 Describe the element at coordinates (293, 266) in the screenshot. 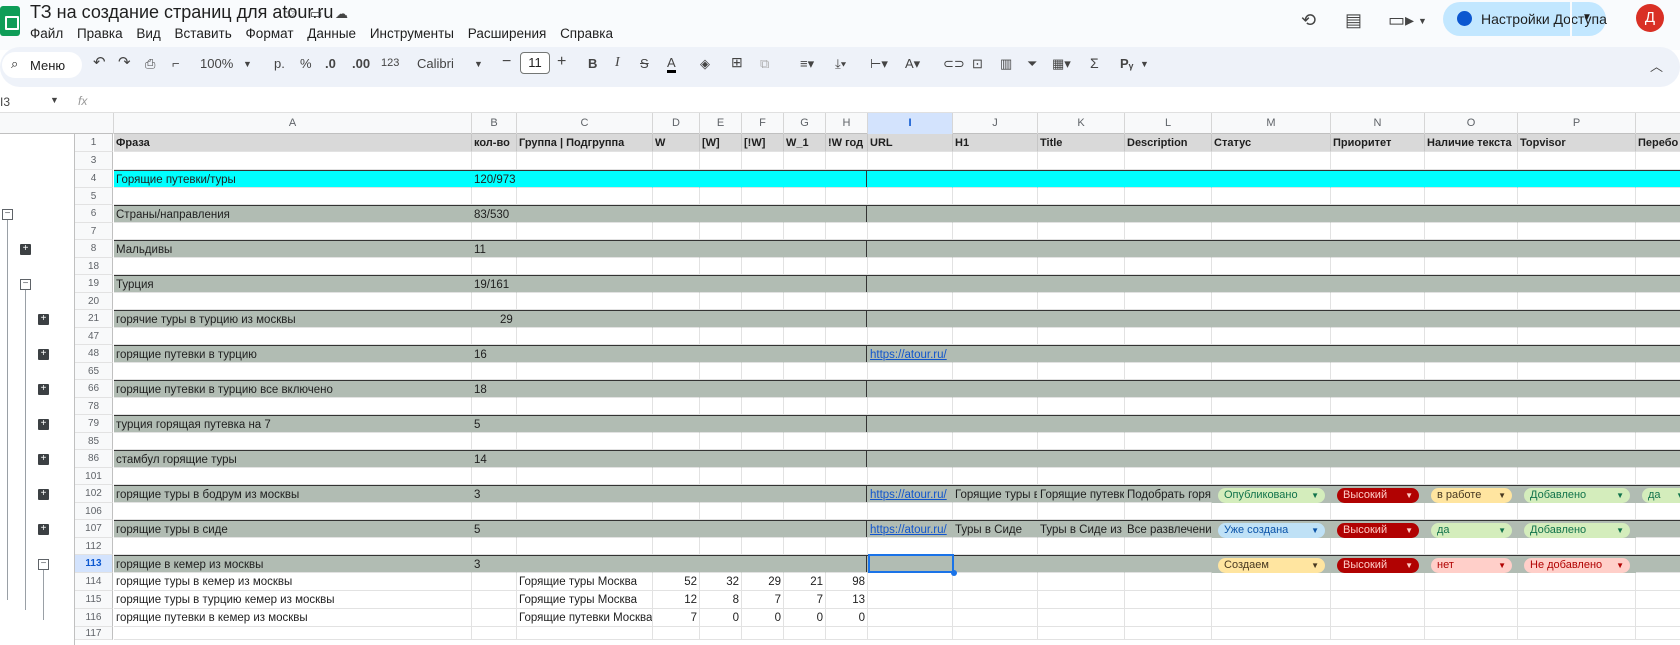

I see `cell-A18` at that location.